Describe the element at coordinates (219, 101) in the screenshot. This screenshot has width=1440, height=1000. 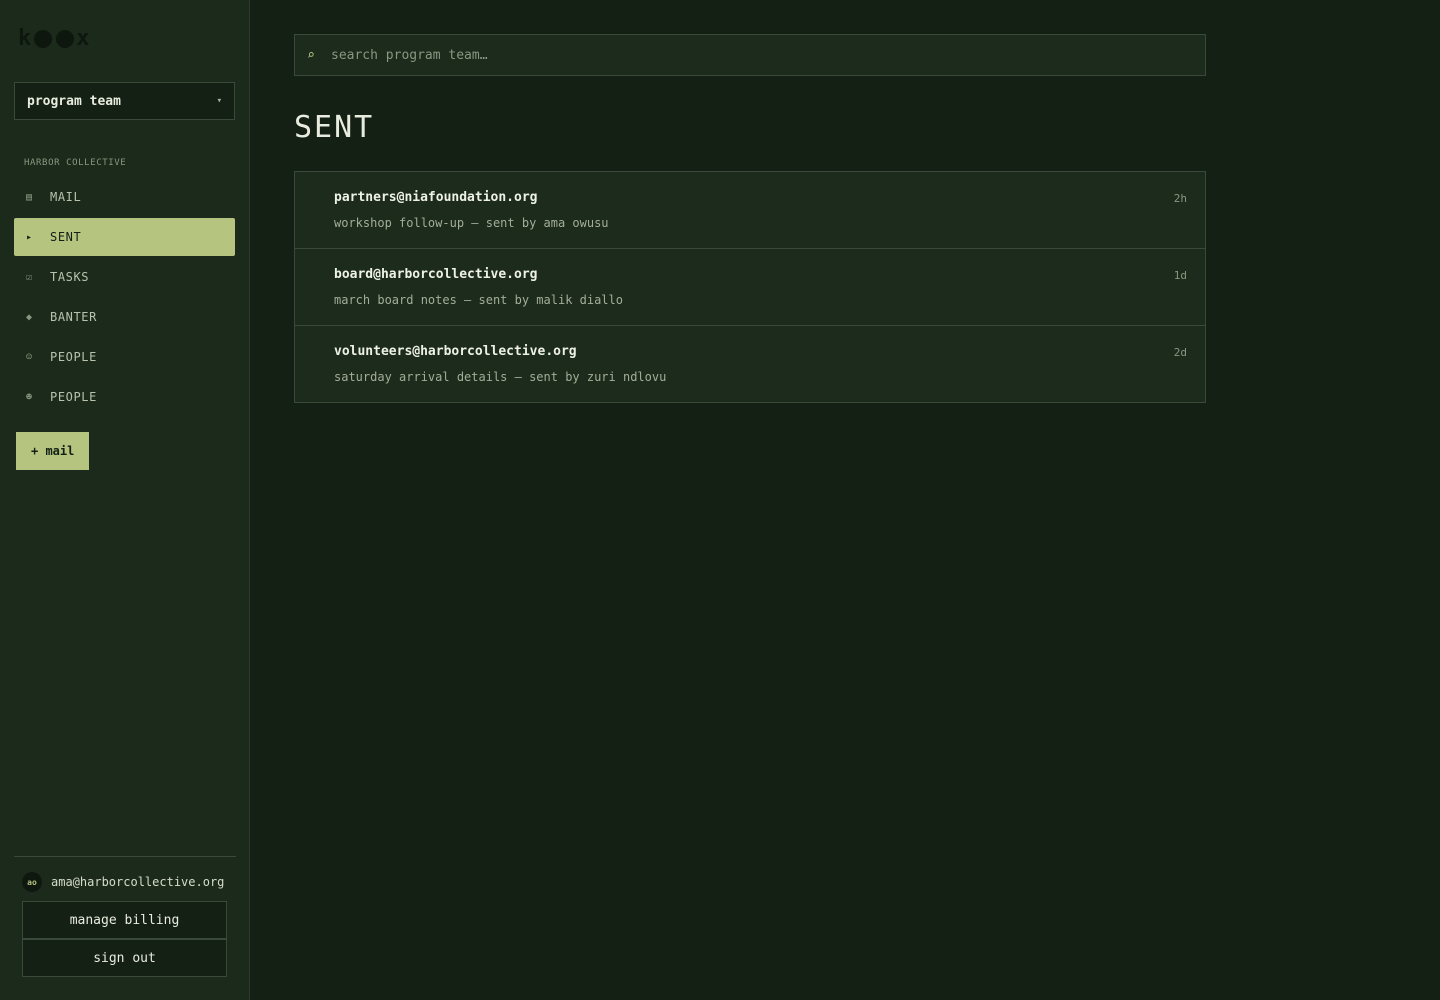
I see `chevron-down-icon: ▾` at that location.